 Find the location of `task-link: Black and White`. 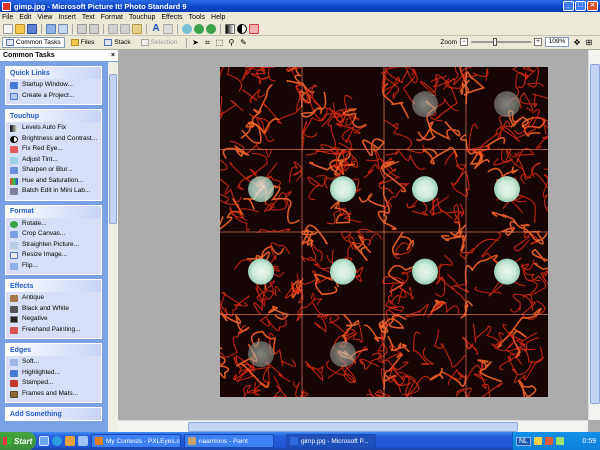

task-link: Black and White is located at coordinates (54, 309).